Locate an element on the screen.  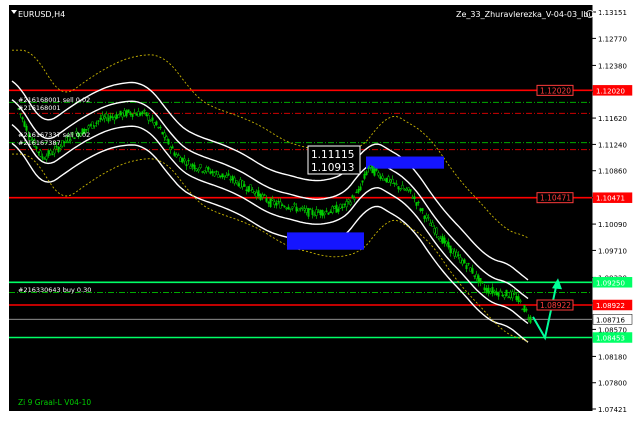
price-callout-1: 1.11115 is located at coordinates (332, 155).